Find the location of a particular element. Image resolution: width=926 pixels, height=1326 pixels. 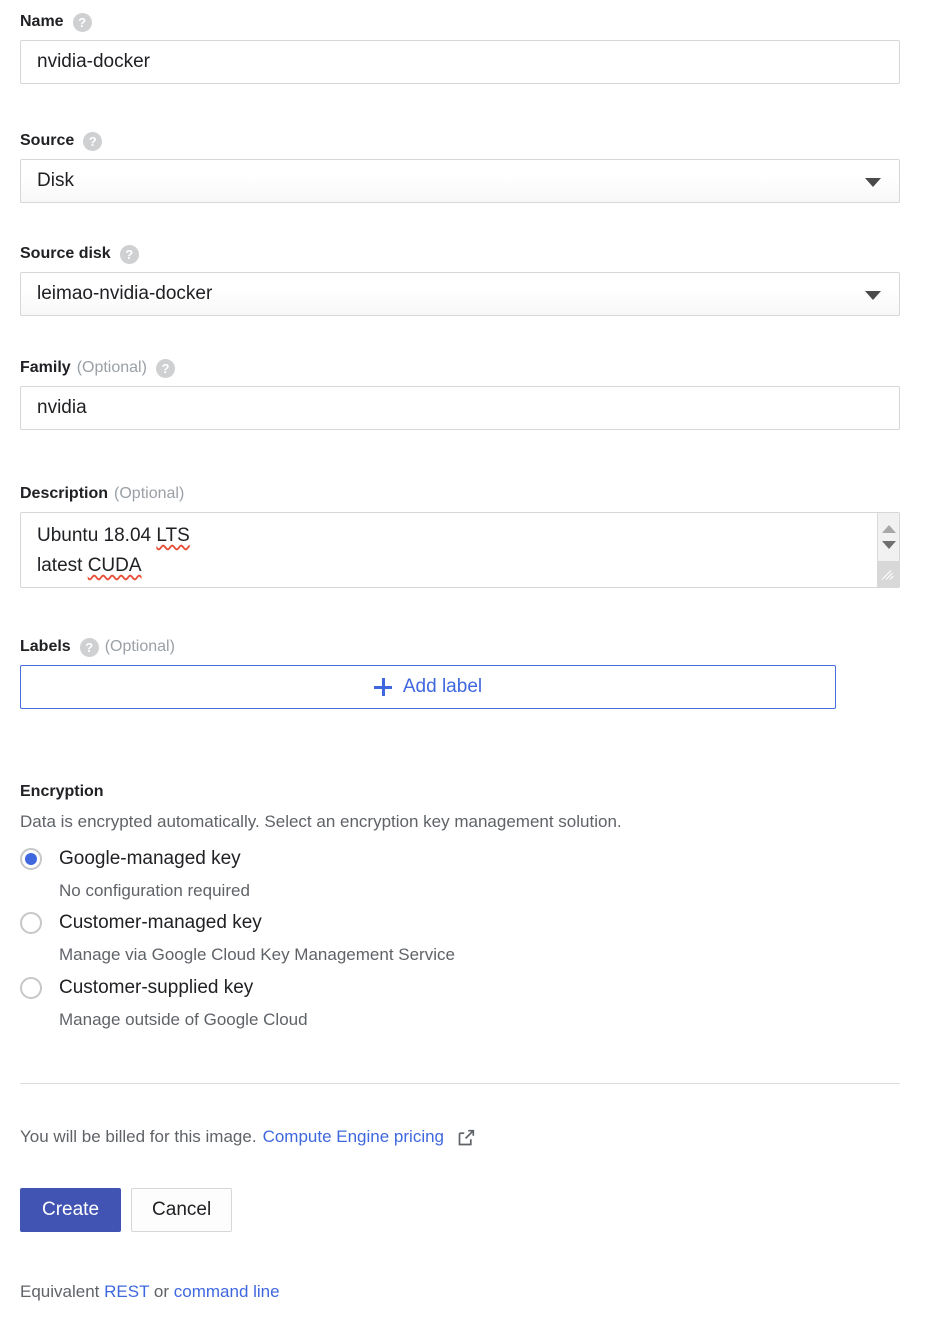

radio-label-customer-managed-key: Customer-managed key is located at coordinates (160, 922).